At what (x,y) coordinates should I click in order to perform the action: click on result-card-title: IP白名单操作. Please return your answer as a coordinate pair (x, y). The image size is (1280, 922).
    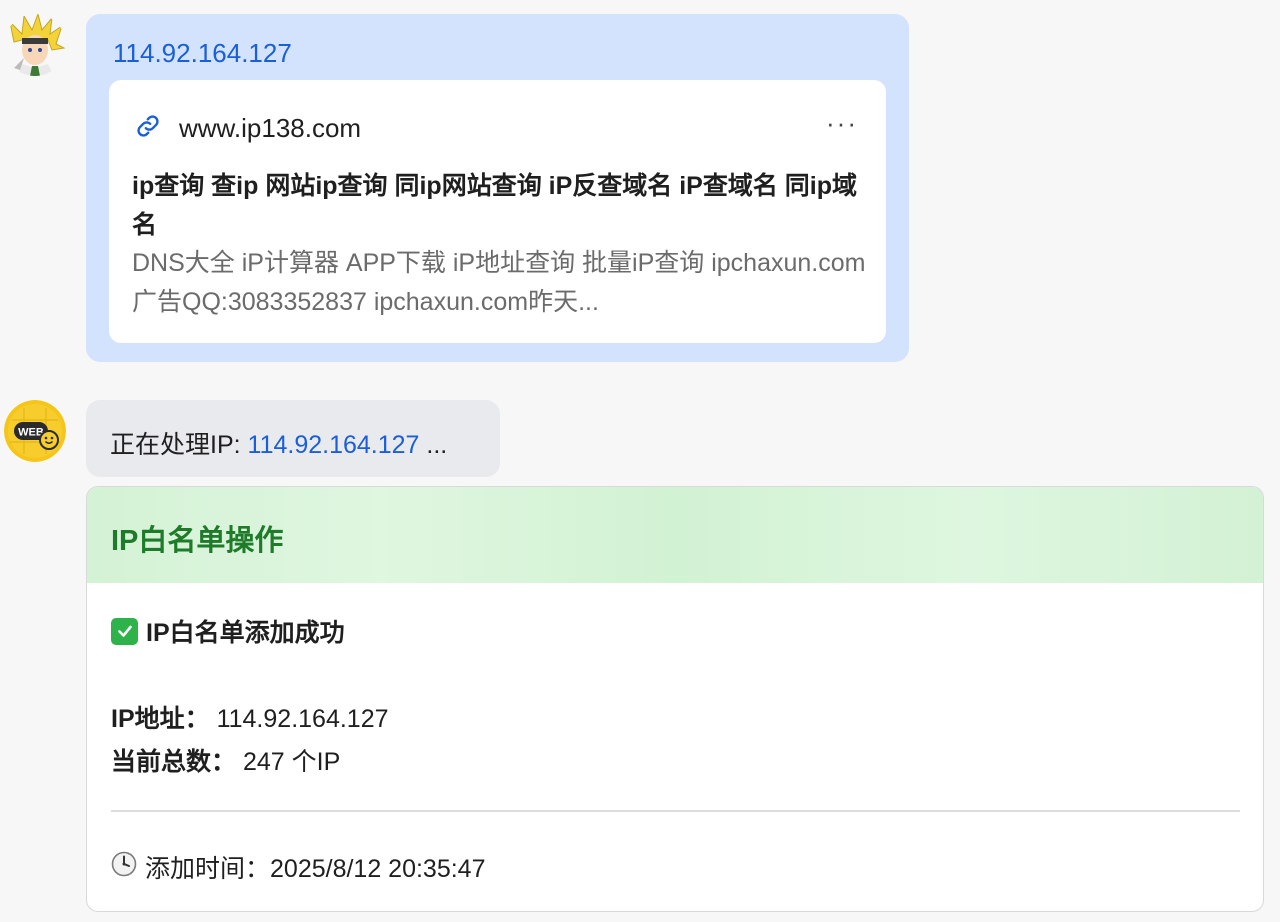
    Looking at the image, I should click on (197, 541).